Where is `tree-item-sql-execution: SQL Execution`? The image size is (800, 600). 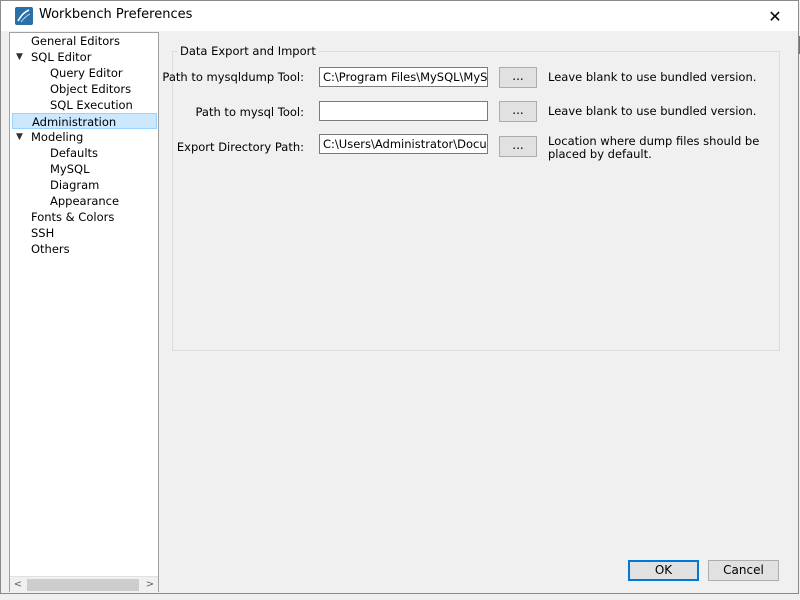
tree-item-sql-execution: SQL Execution is located at coordinates (91, 105).